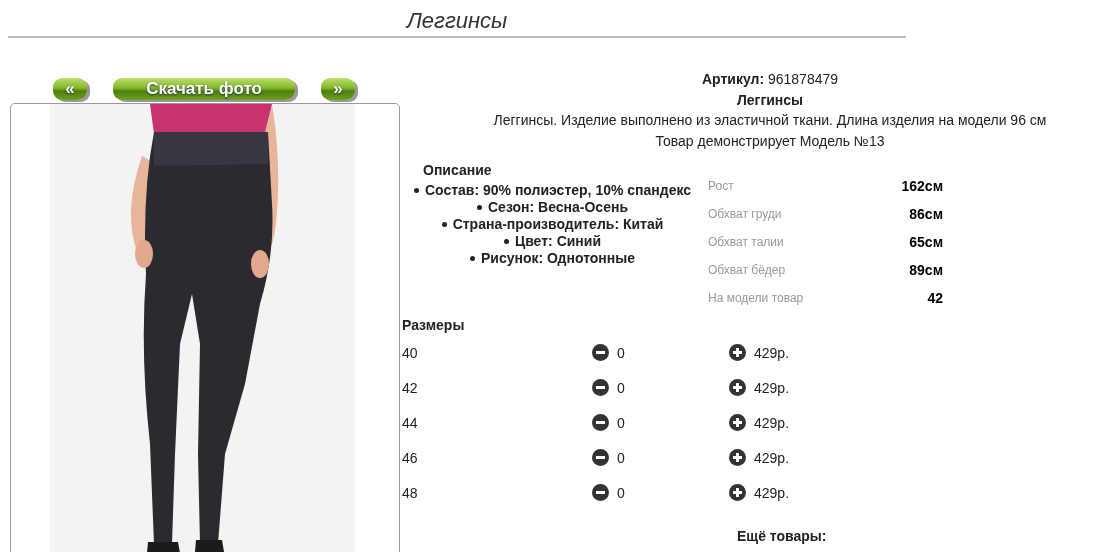  I want to click on size-label: 40, so click(410, 352).